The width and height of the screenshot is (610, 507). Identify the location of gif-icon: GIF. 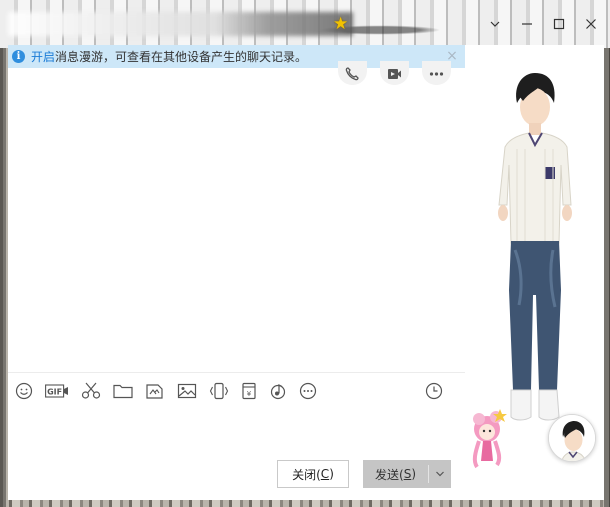
(57, 391).